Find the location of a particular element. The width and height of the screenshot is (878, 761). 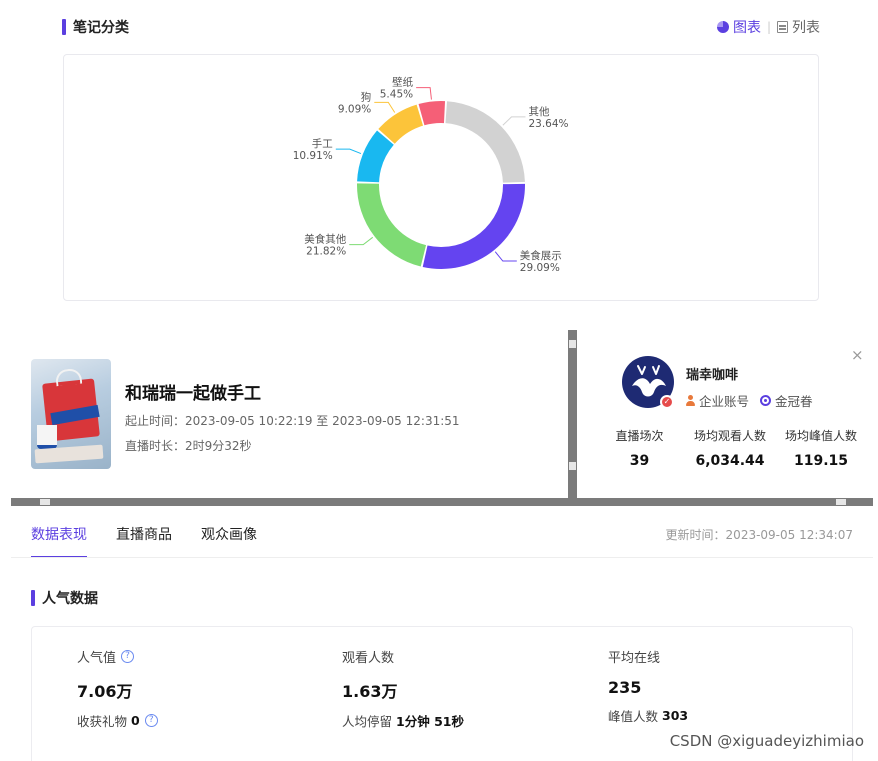

tab-divider is located at coordinates (442, 557).